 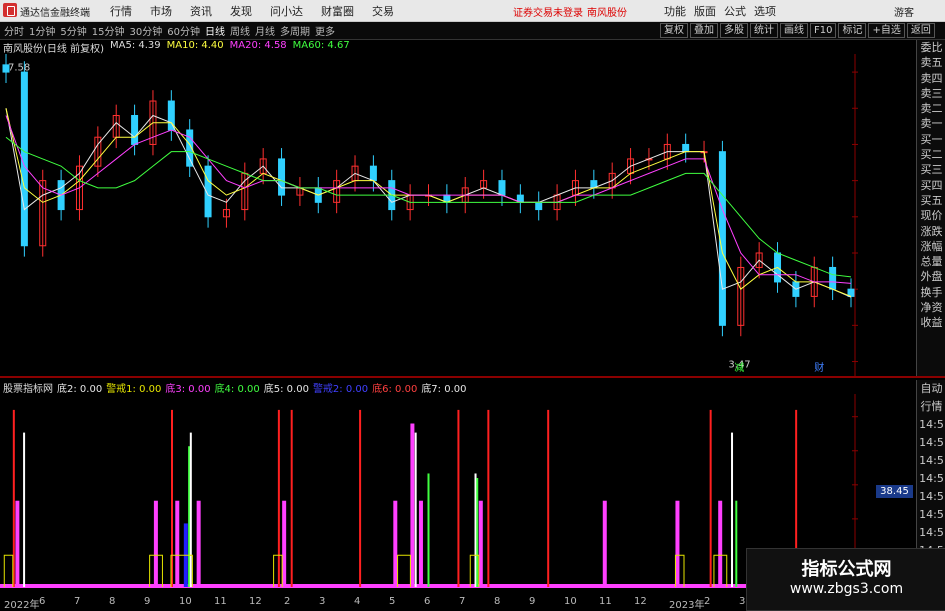 I want to click on tab-multi-period: 多周期, so click(x=295, y=30).